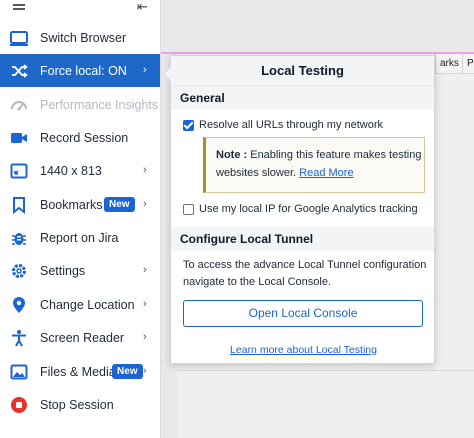  I want to click on sidebar-item-label: 1440 x 813, so click(71, 170).